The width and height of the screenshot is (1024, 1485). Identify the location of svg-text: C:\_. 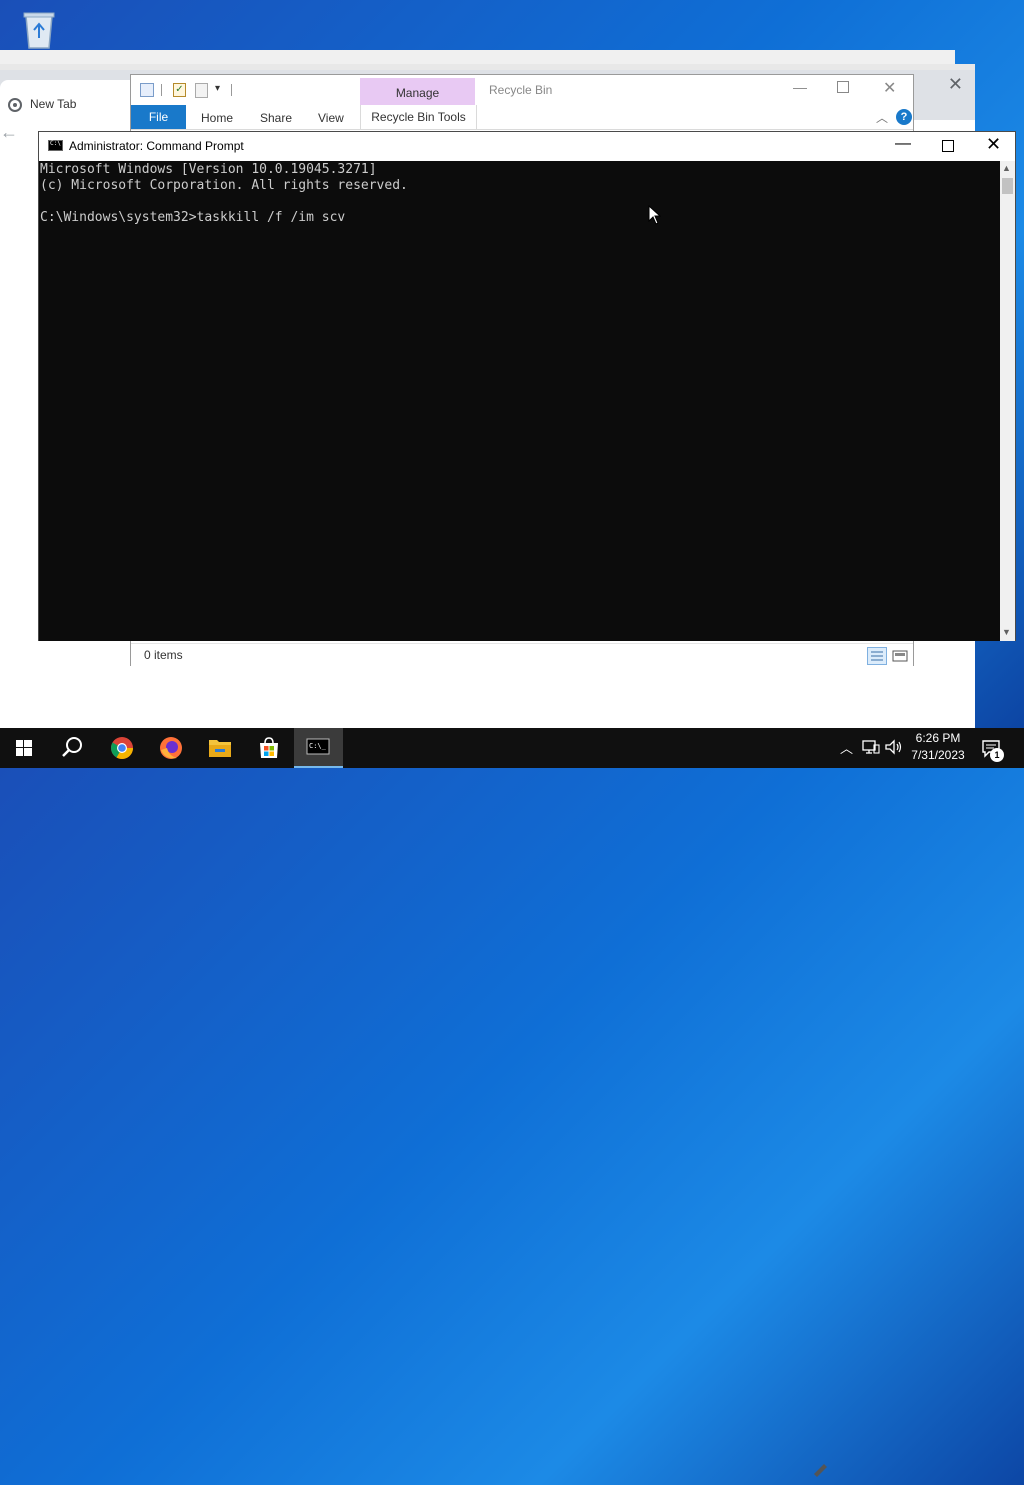
(318, 746).